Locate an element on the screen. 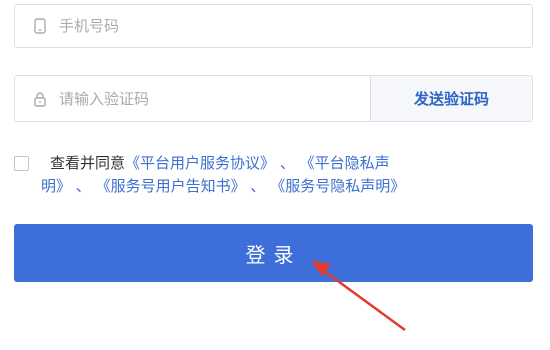  link-platform-user-agreement: 《平台用户服务协议》 is located at coordinates (200, 163).